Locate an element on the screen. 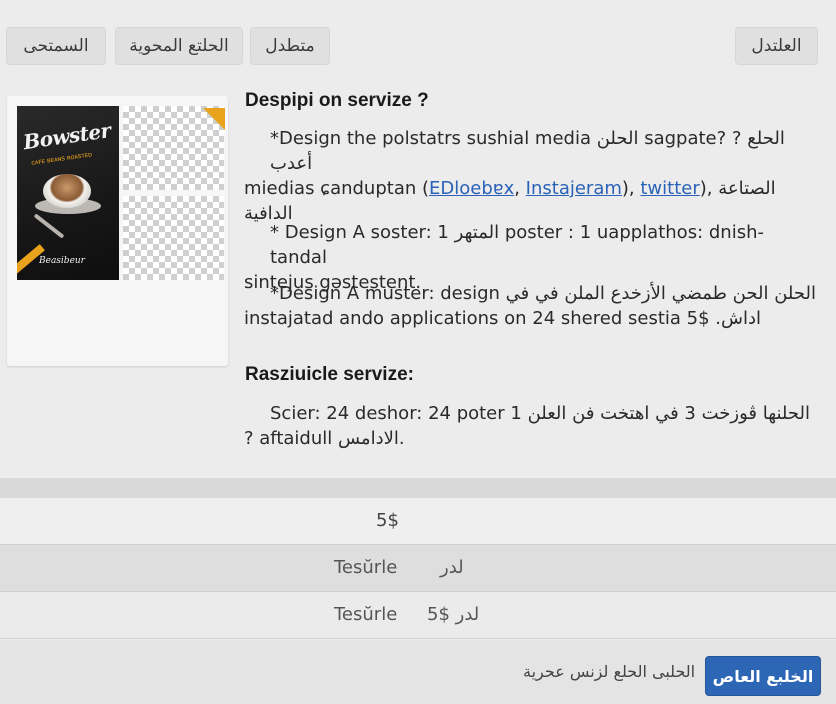 Image resolution: width=836 pixels, height=704 pixels. coffee-cup-shape is located at coordinates (67, 191).